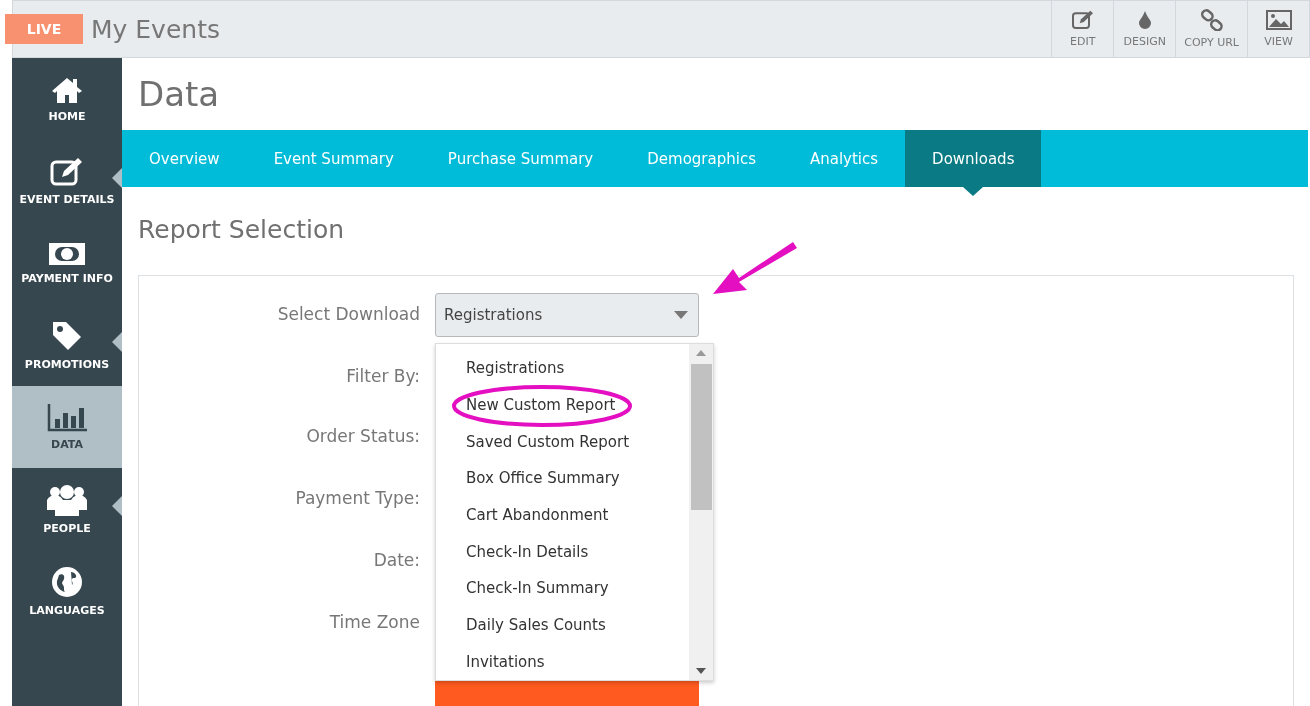  I want to click on field-label: Filter By:, so click(383, 377).